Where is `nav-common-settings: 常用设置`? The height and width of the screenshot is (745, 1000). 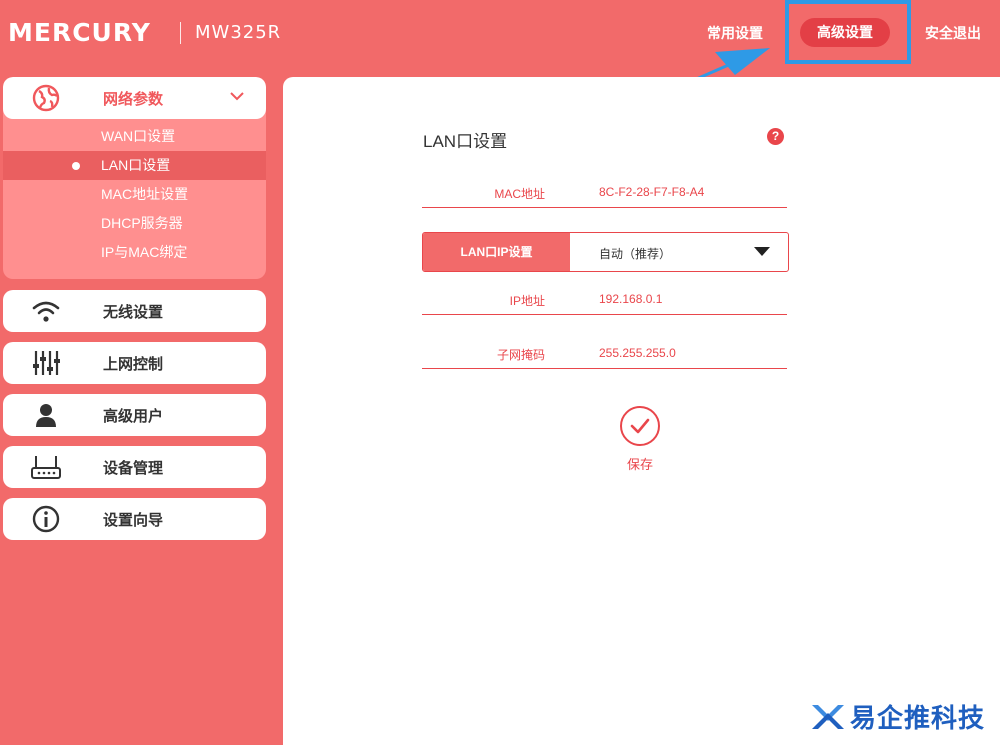 nav-common-settings: 常用设置 is located at coordinates (735, 33).